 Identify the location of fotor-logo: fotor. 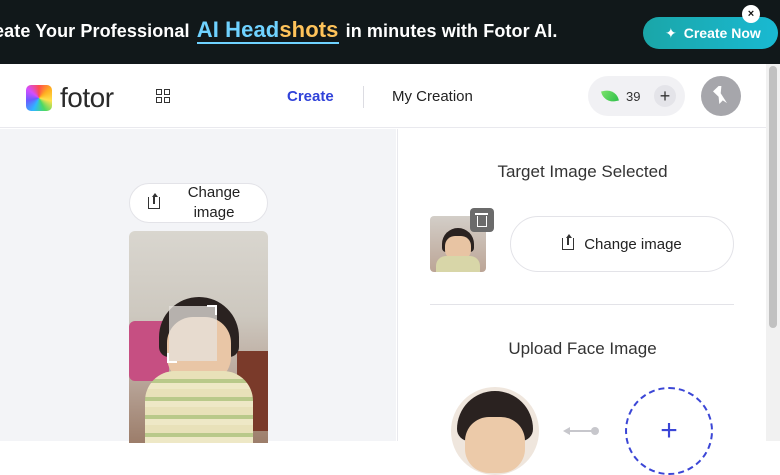
(70, 98).